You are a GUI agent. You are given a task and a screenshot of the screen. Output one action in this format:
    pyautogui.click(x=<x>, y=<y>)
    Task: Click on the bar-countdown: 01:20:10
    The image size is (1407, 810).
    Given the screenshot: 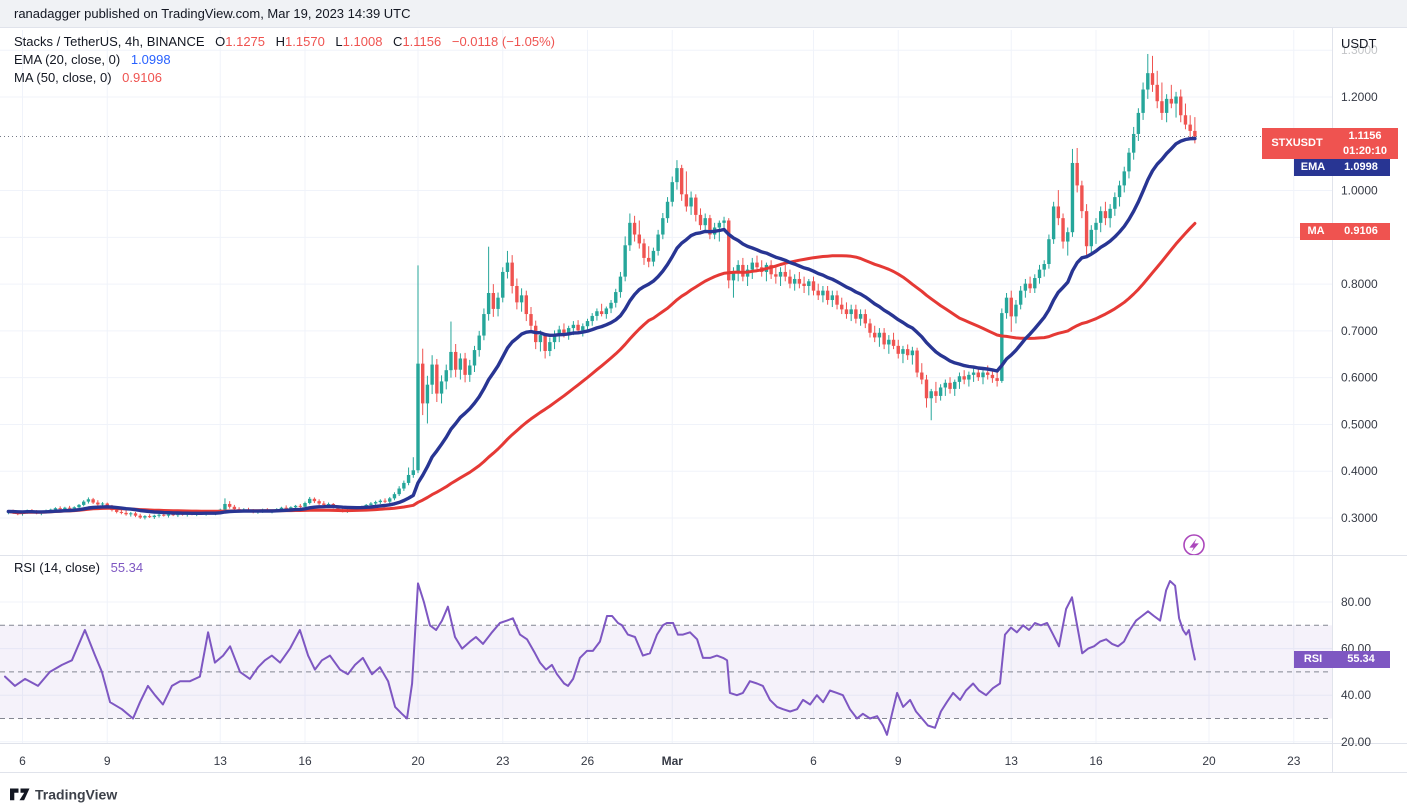 What is the action you would take?
    pyautogui.click(x=1365, y=151)
    